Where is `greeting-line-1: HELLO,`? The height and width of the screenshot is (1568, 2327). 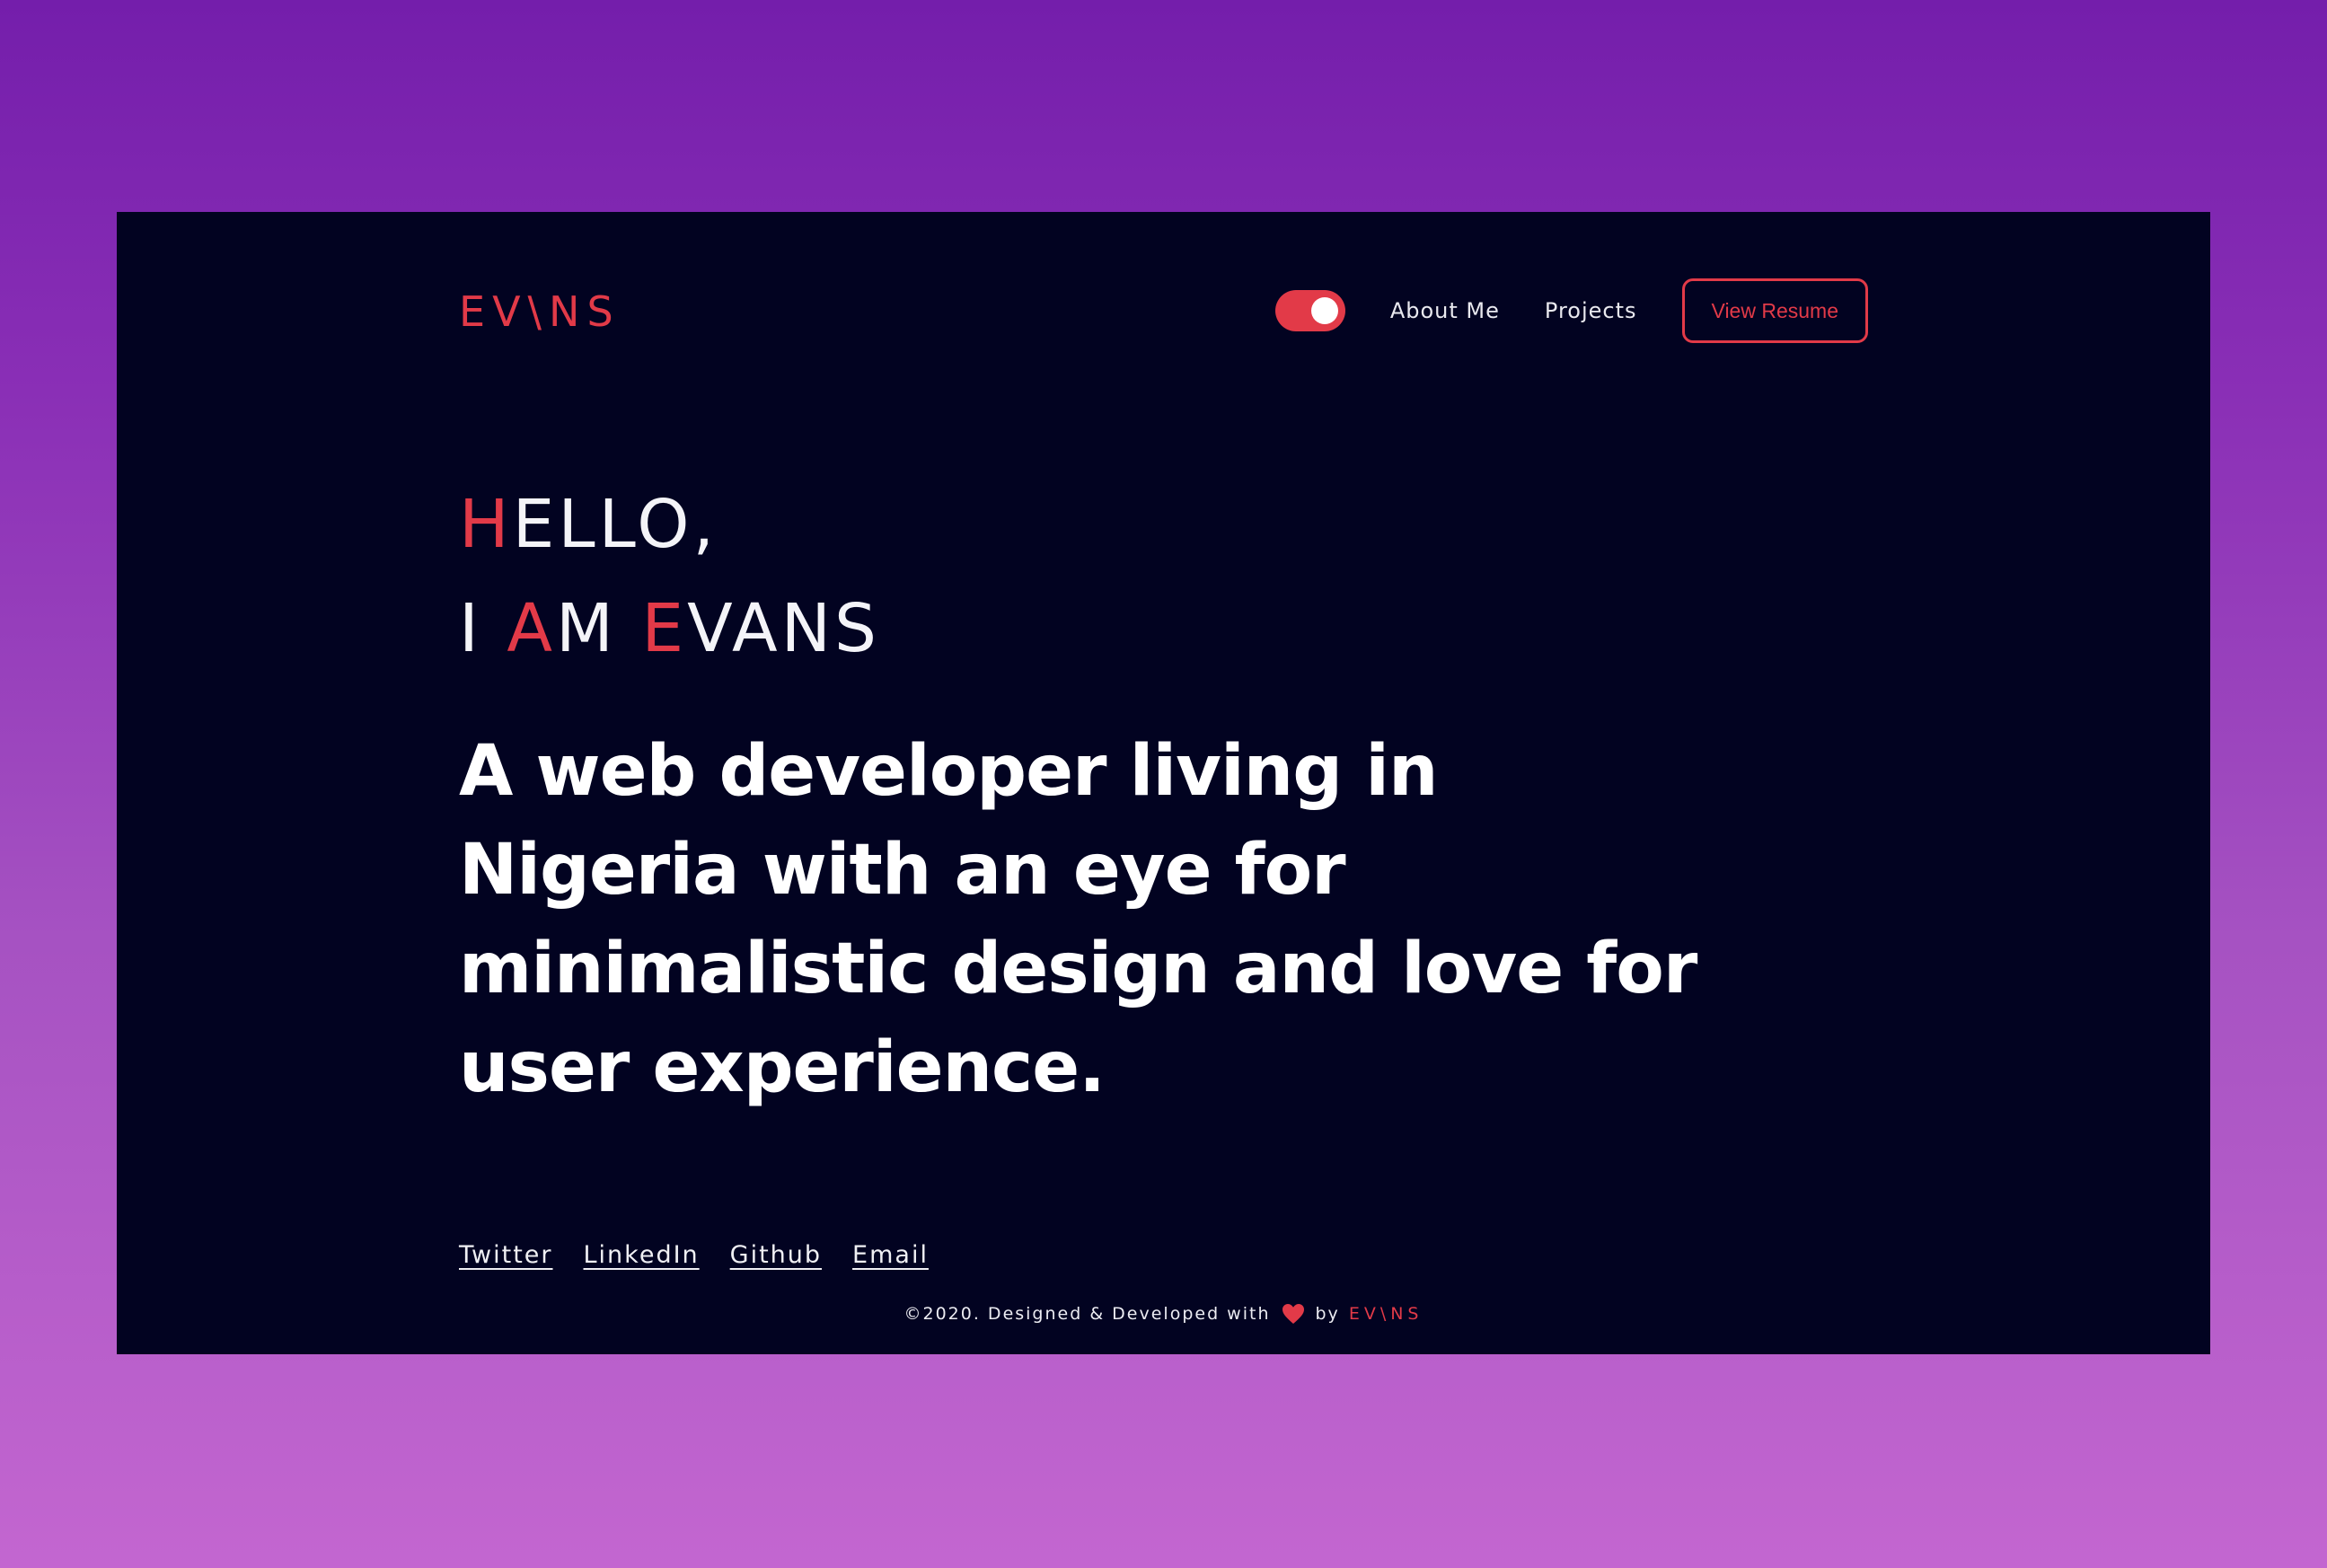 greeting-line-1: HELLO, is located at coordinates (669, 524).